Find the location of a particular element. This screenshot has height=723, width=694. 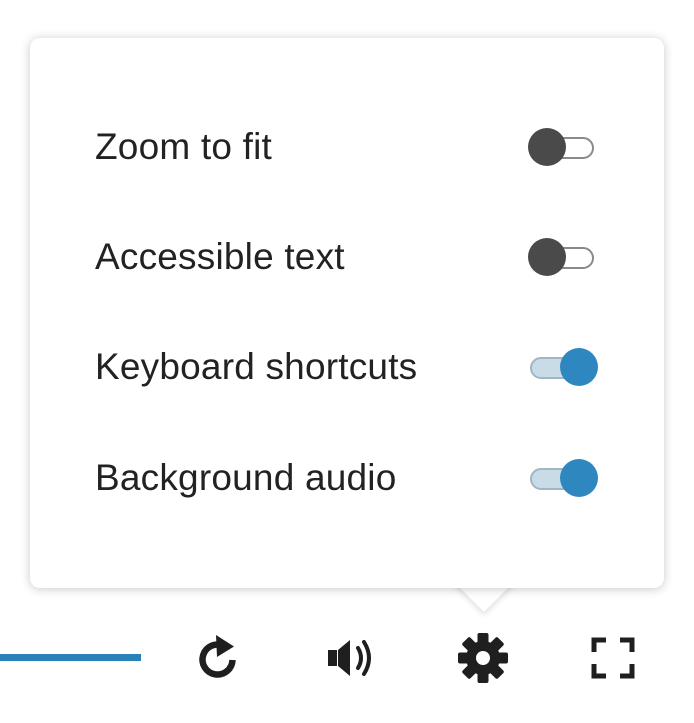

replay-icon is located at coordinates (217, 656).